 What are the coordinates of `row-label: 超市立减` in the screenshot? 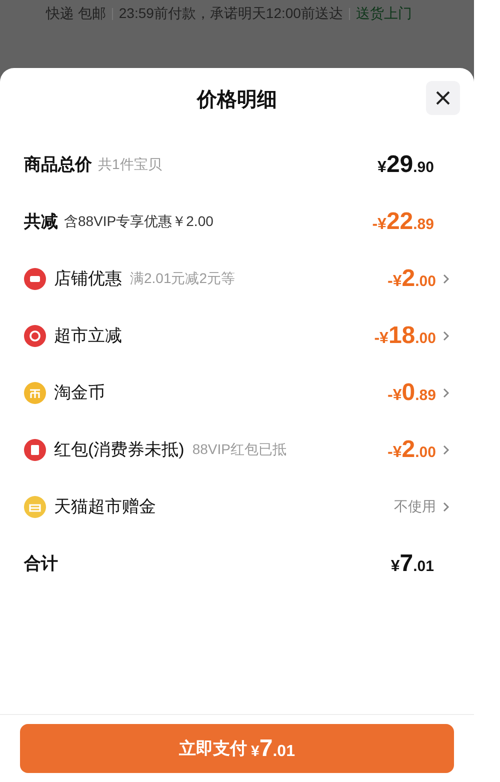 It's located at (88, 335).